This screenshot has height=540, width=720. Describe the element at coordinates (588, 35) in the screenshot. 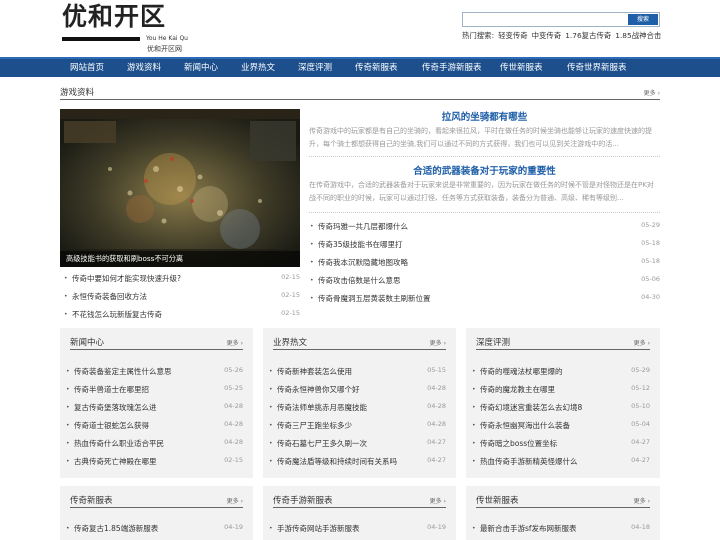

I see `hot-search-term: 1.76复古传奇` at that location.